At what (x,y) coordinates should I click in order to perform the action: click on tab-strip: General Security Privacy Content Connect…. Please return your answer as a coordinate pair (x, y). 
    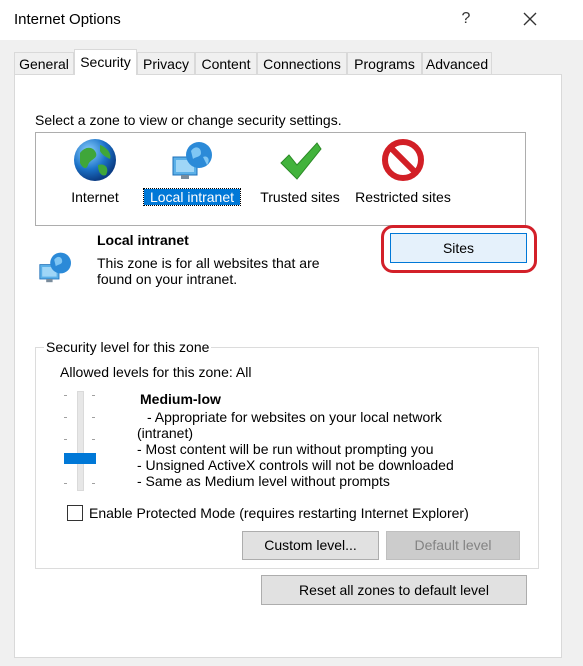
    Looking at the image, I should click on (294, 62).